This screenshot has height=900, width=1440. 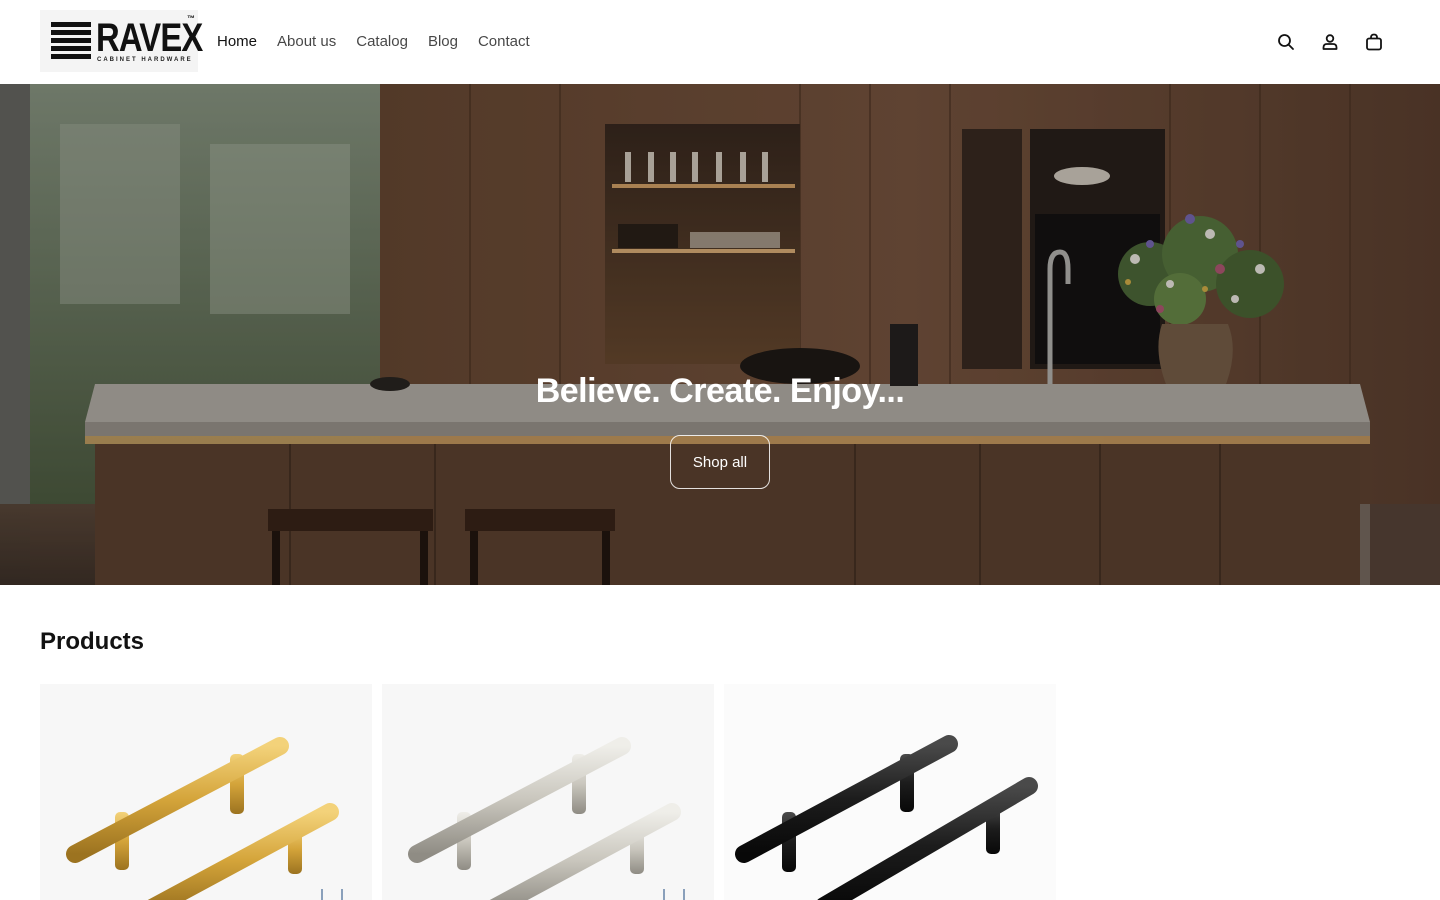 I want to click on shop-all-button: Shop all, so click(x=720, y=462).